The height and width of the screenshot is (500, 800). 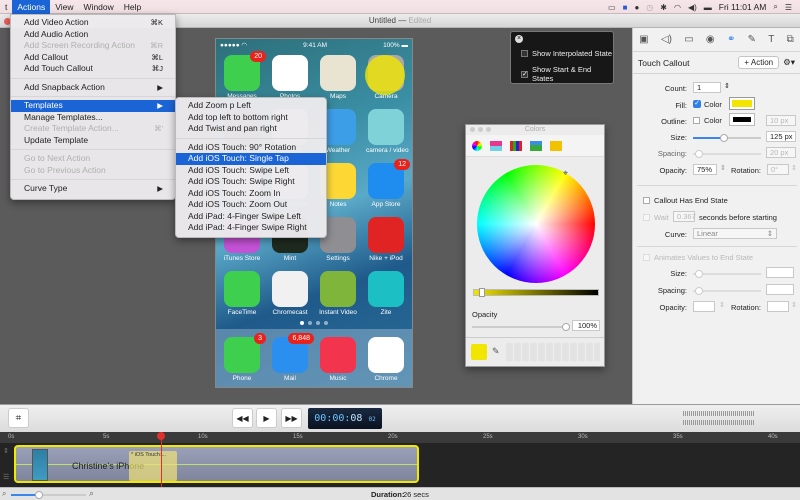 What do you see at coordinates (724, 138) in the screenshot?
I see `size-knob` at bounding box center [724, 138].